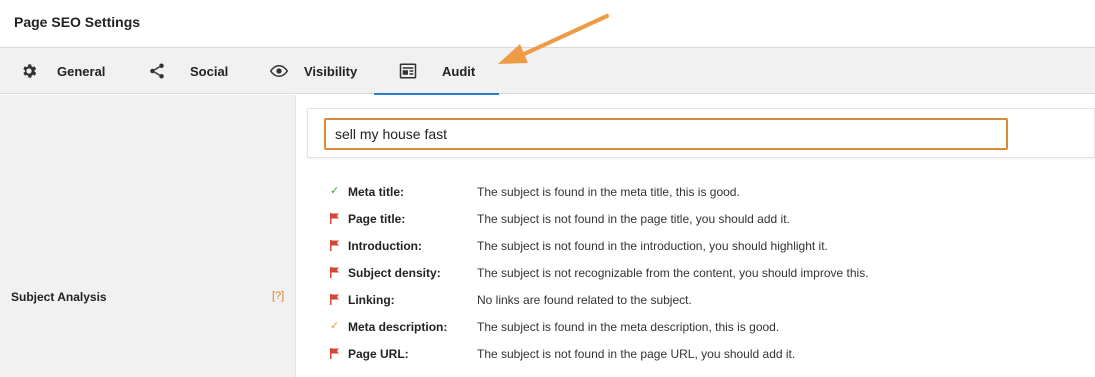 This screenshot has height=377, width=1095. What do you see at coordinates (436, 71) in the screenshot?
I see `tab-audit: Audit` at bounding box center [436, 71].